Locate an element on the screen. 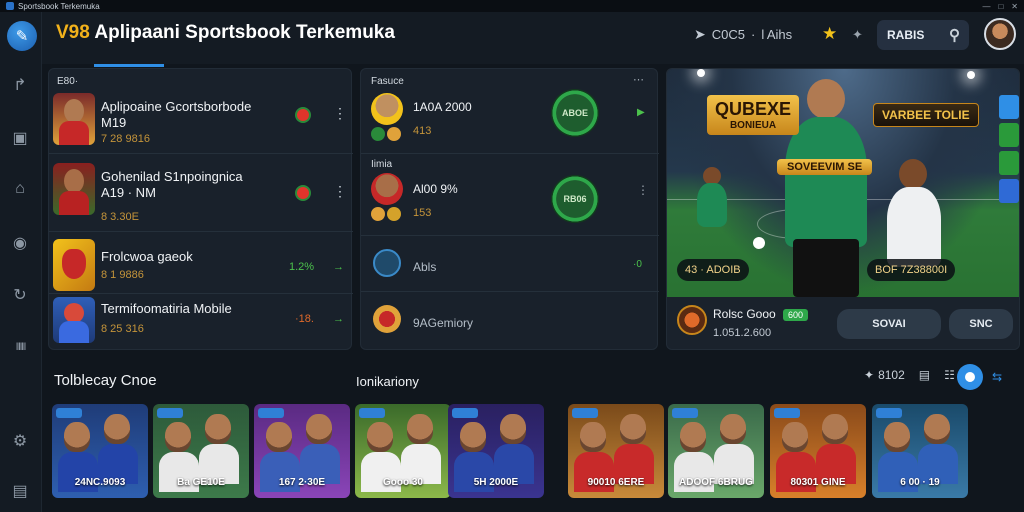  location-icon: ➤ is located at coordinates (700, 34).